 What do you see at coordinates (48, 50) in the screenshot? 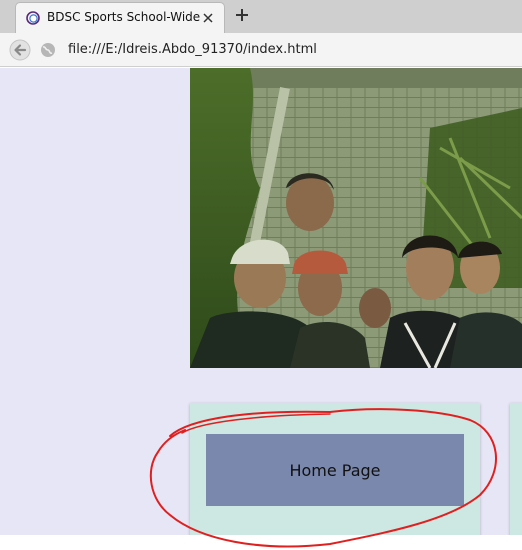
I see `globe-icon` at bounding box center [48, 50].